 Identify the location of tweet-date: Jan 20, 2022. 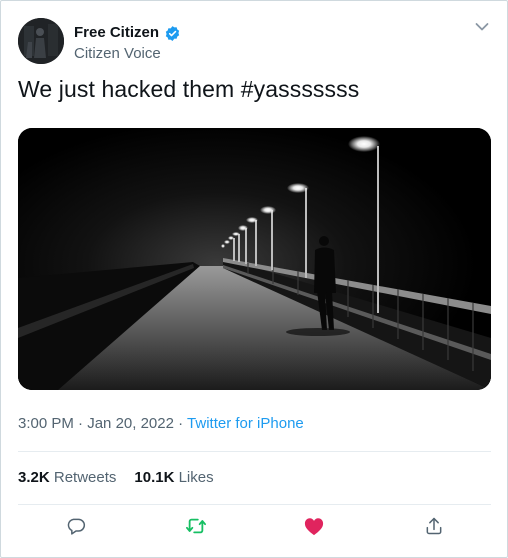
(130, 423).